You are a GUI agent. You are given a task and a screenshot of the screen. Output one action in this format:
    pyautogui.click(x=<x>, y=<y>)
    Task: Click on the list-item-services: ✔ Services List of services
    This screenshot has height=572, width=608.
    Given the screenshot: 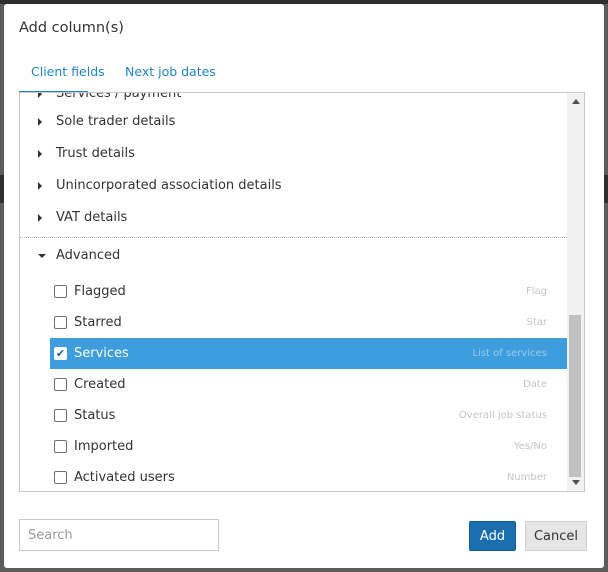 What is the action you would take?
    pyautogui.click(x=308, y=353)
    